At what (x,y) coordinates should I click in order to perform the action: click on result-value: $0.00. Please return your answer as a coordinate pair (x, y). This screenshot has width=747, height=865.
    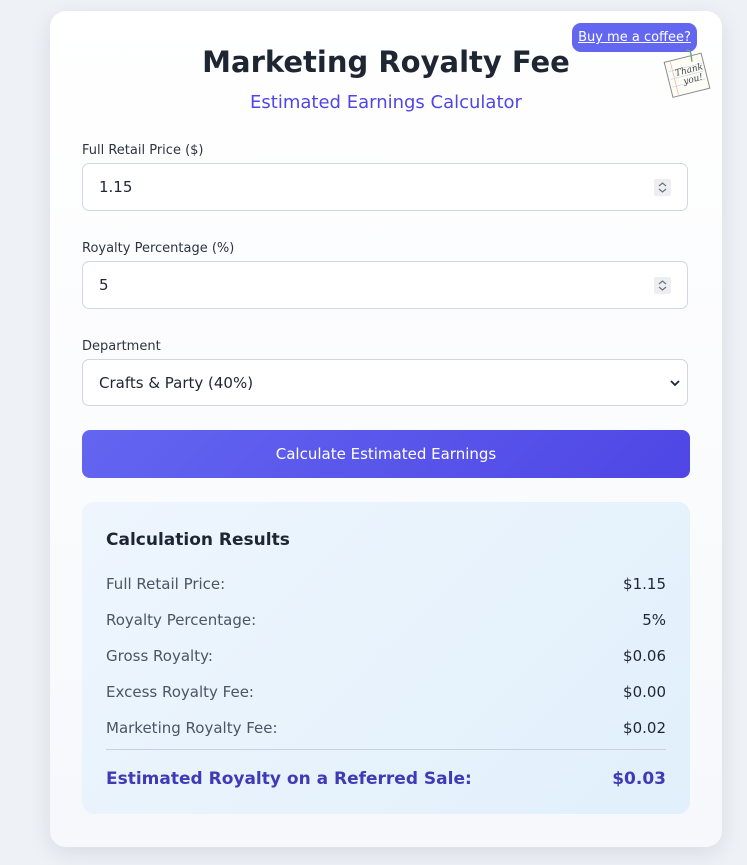
    Looking at the image, I should click on (644, 692).